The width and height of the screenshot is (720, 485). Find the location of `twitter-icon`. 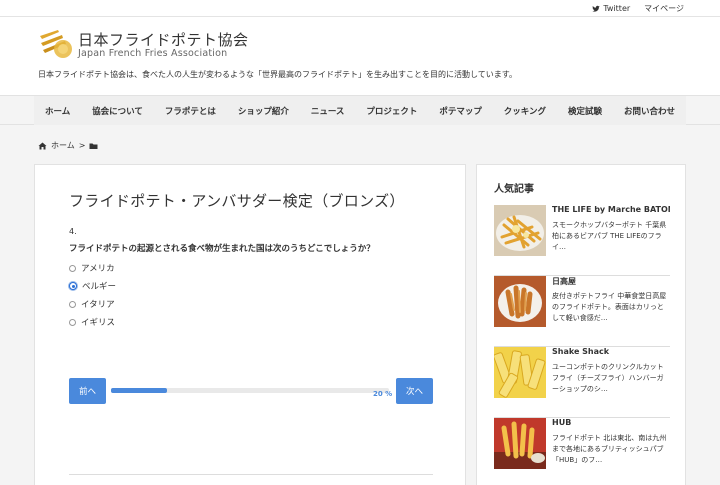

twitter-icon is located at coordinates (596, 8).